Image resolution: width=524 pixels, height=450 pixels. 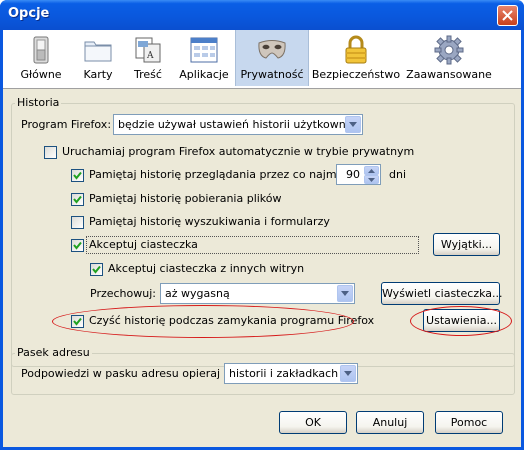 I want to click on remember-downloads-checkbox, so click(x=77, y=199).